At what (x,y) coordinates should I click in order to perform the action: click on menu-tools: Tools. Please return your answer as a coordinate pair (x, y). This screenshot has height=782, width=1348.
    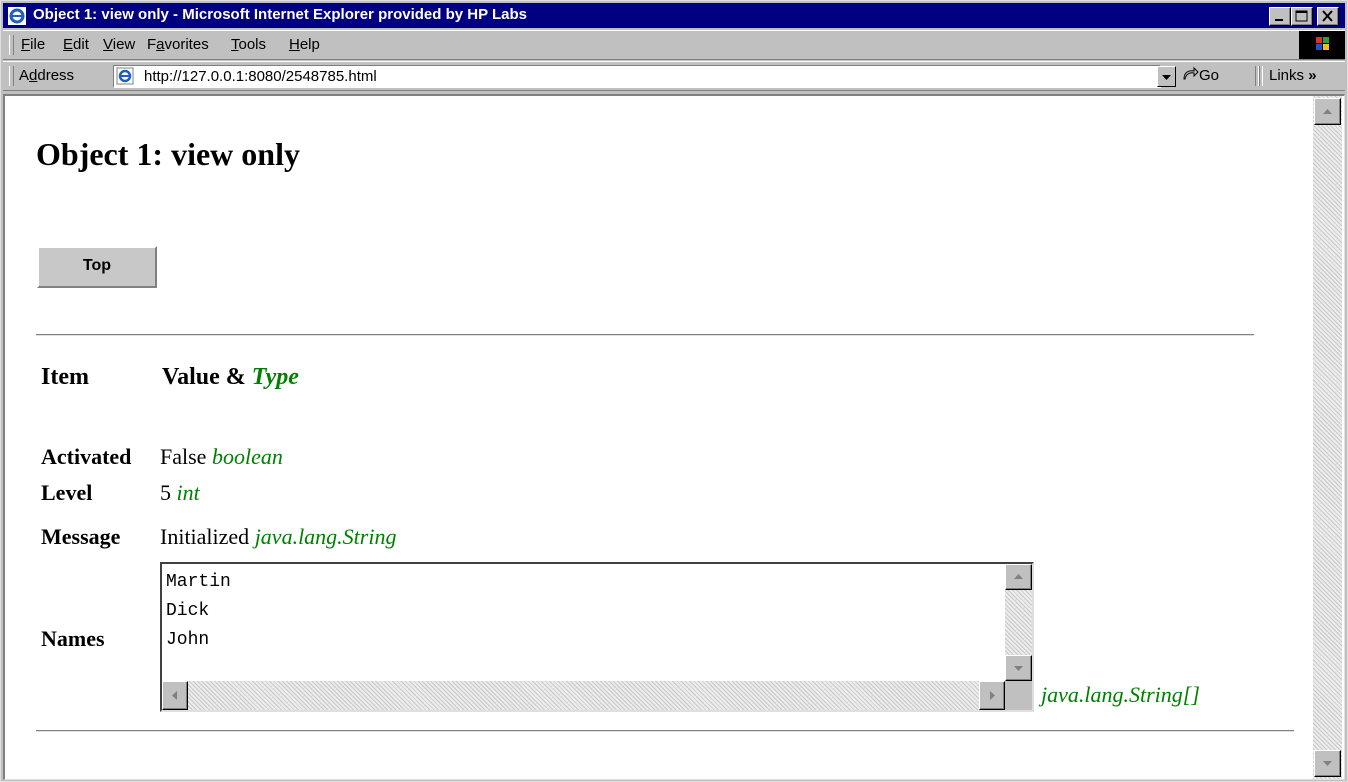
    Looking at the image, I should click on (248, 45).